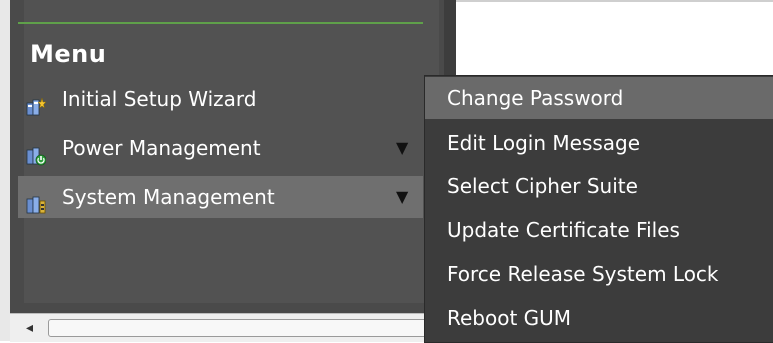  I want to click on content-area-border, so click(614, 1).